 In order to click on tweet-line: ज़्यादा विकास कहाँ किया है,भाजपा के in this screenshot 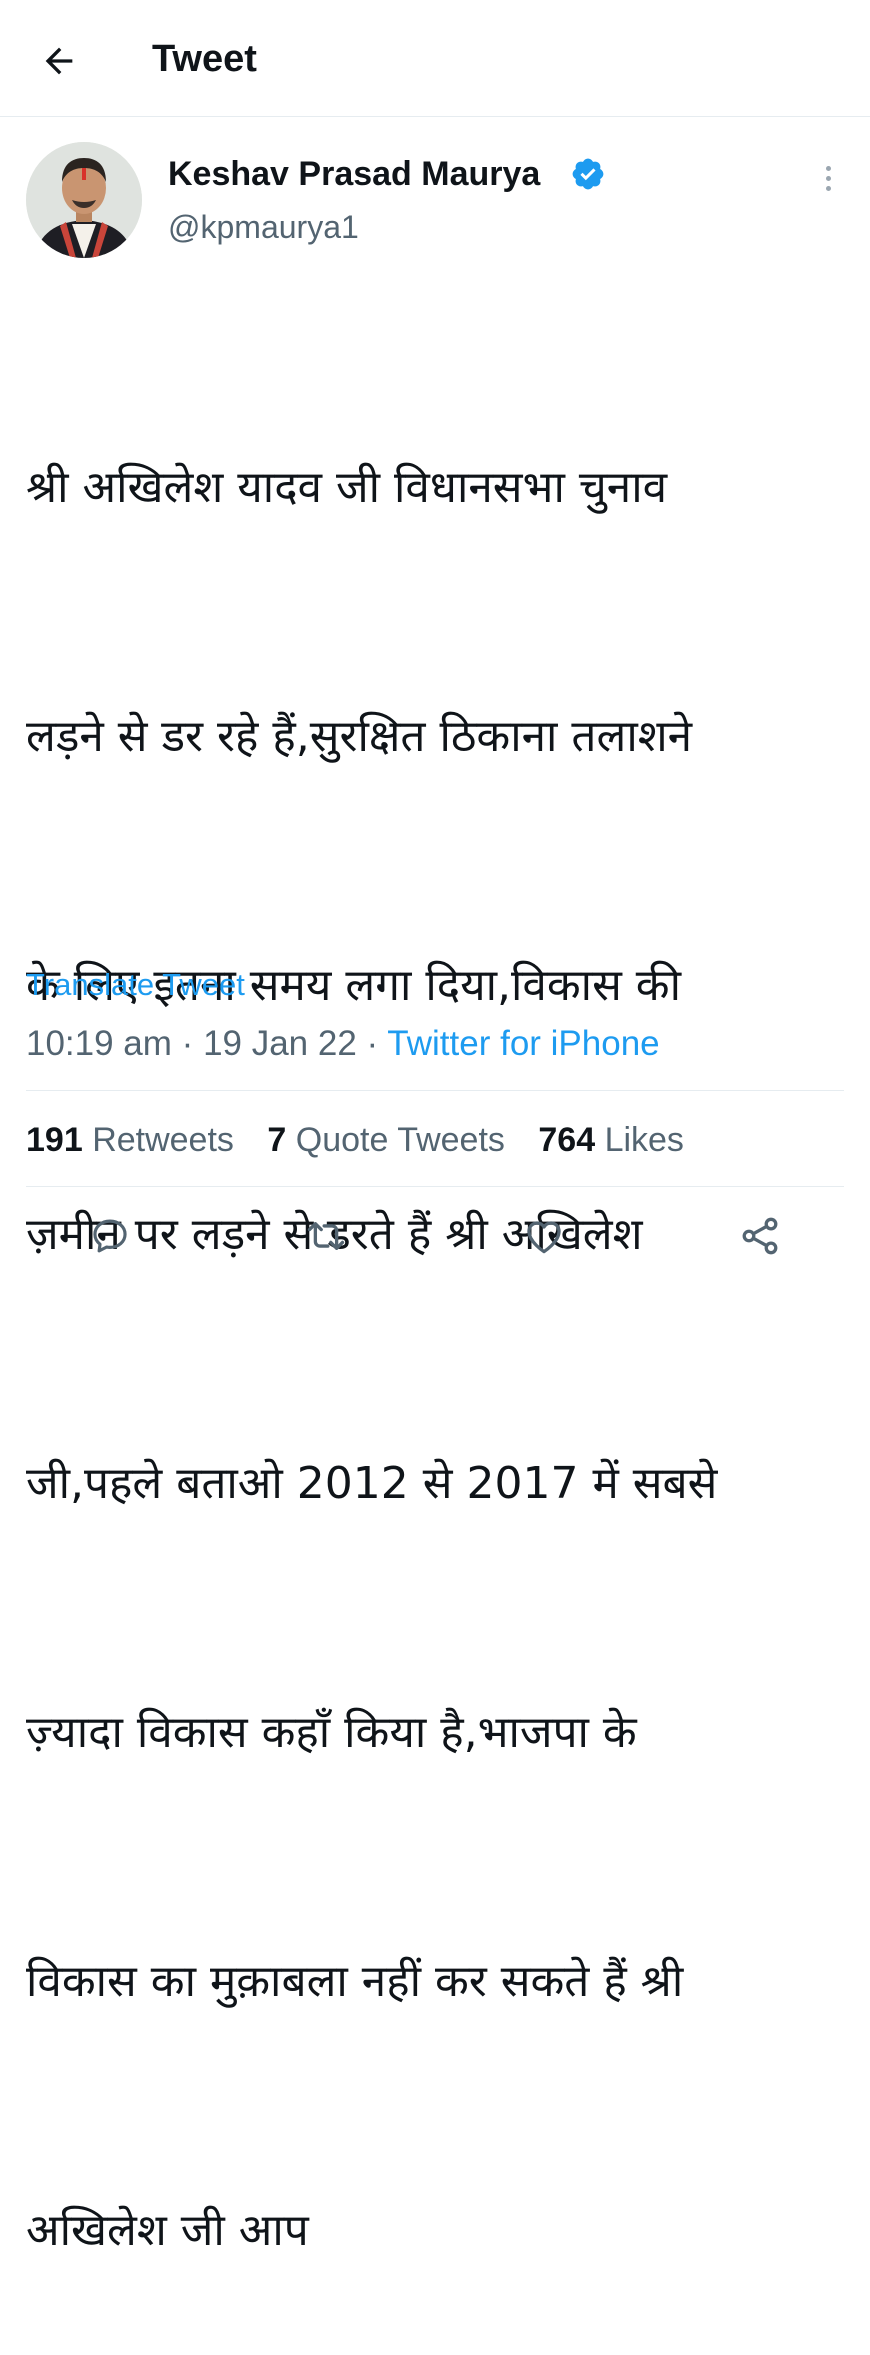, I will do `click(331, 1732)`.